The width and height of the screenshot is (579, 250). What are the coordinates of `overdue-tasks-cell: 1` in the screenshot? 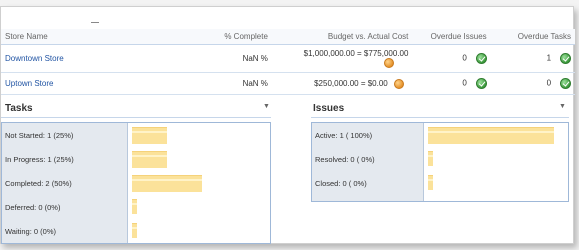 It's located at (532, 58).